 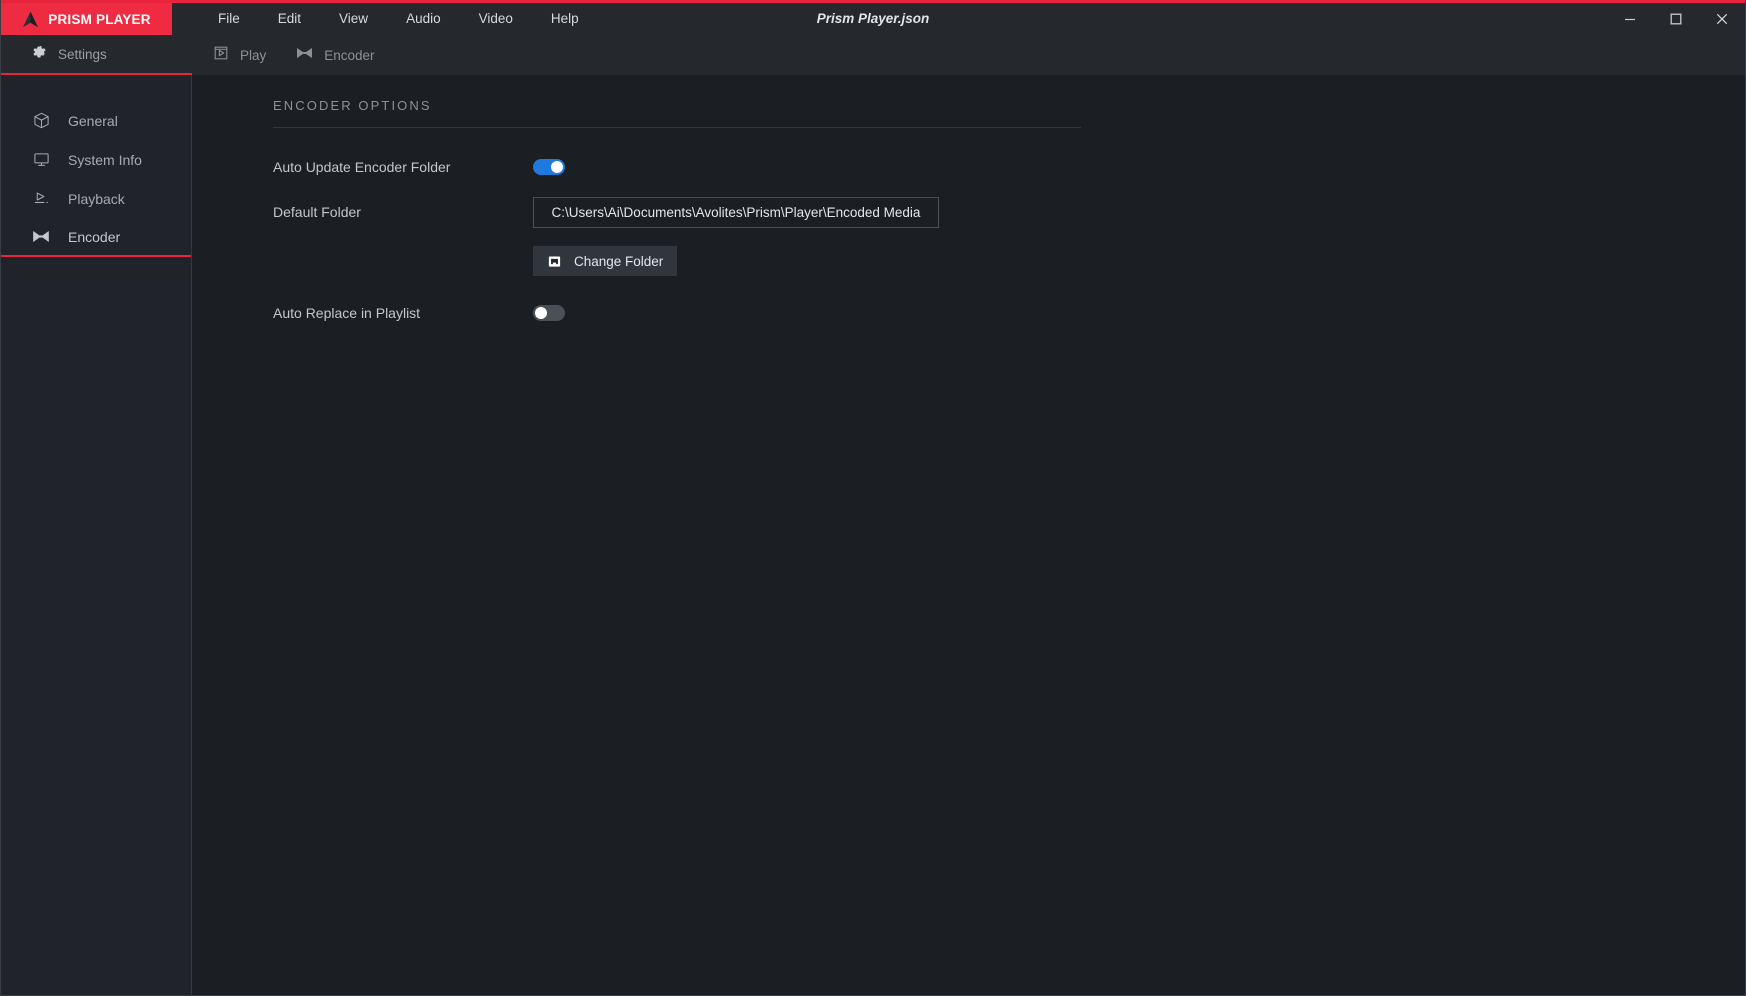 What do you see at coordinates (873, 55) in the screenshot?
I see `secondary-toolbar: Settings Play Encoder` at bounding box center [873, 55].